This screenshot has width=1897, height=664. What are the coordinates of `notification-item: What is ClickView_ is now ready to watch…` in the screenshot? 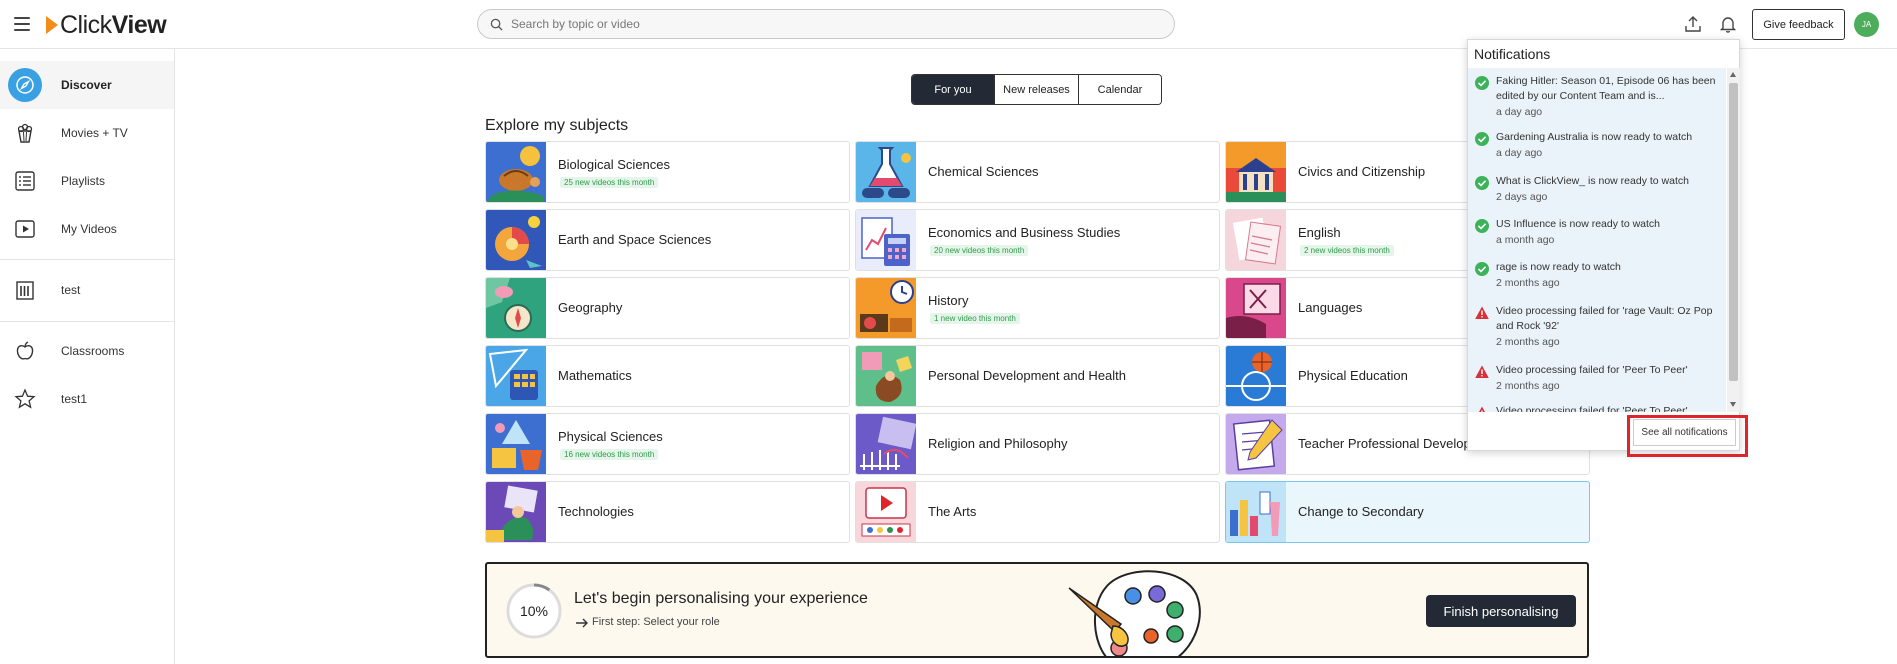 It's located at (1597, 191).